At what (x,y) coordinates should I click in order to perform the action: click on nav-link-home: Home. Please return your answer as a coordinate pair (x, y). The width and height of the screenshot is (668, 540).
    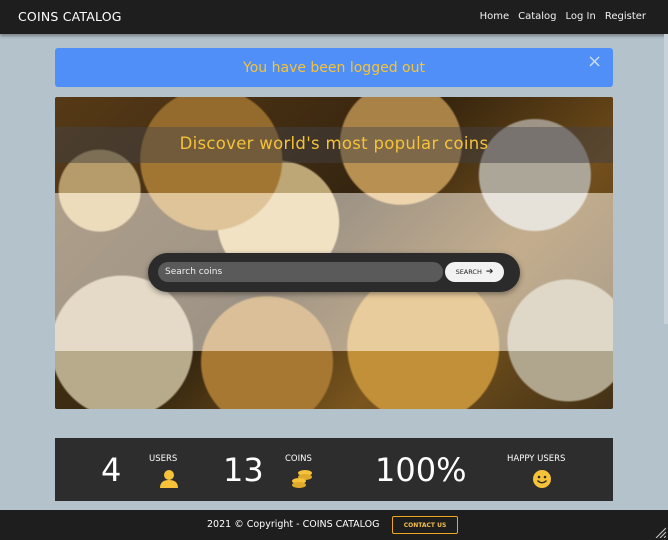
    Looking at the image, I should click on (495, 16).